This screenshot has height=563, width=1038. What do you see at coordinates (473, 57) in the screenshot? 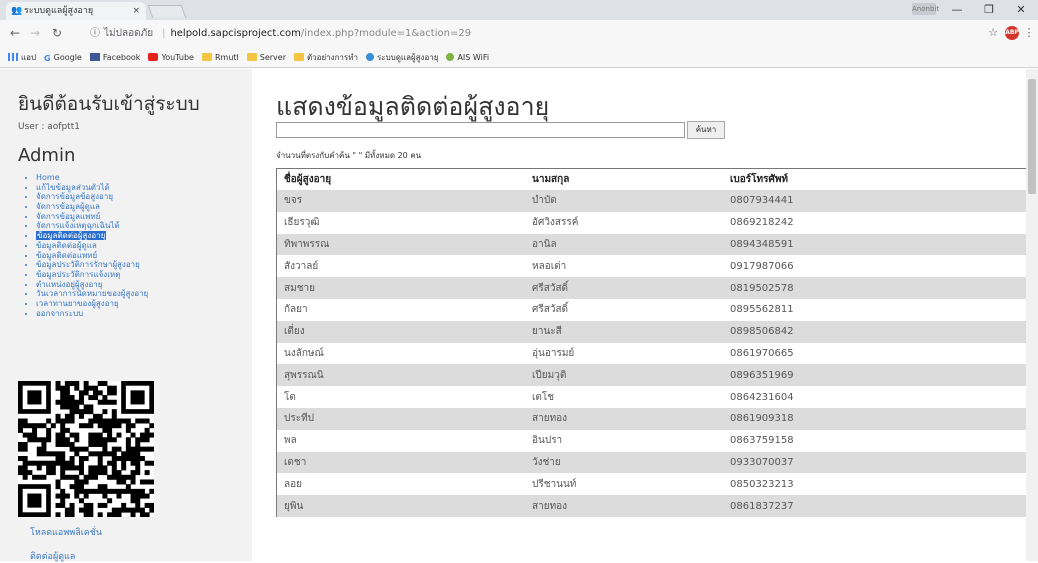
I see `bookmark-label: AIS WiFi` at bounding box center [473, 57].